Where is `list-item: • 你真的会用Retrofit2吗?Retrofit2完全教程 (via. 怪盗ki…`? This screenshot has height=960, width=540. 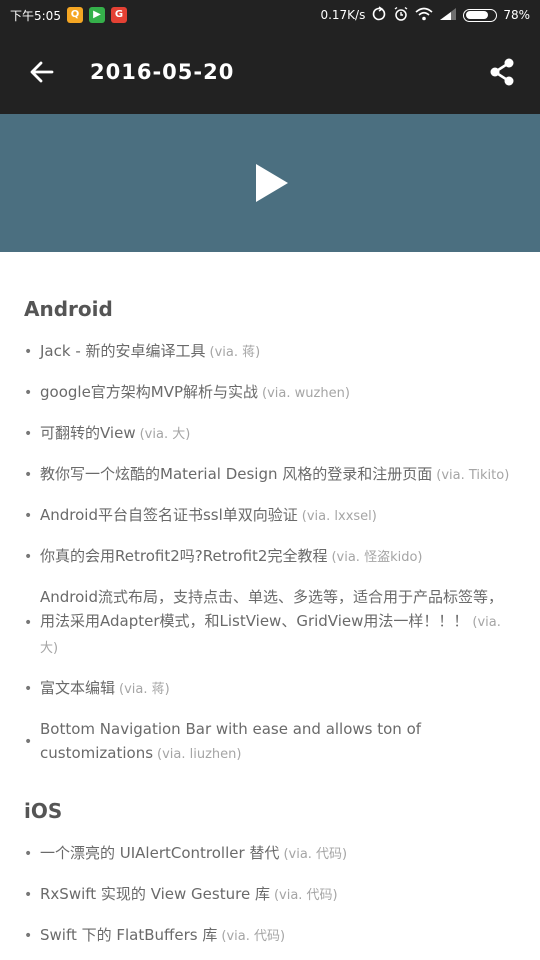 list-item: • 你真的会用Retrofit2吗?Retrofit2完全教程 (via. 怪盗ki… is located at coordinates (270, 557).